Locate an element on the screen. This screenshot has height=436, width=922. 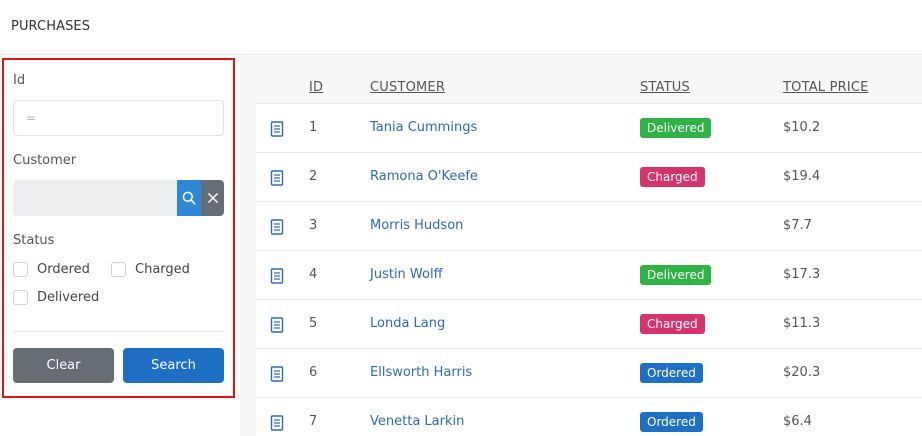
cell-total-price: $11.3 is located at coordinates (802, 323).